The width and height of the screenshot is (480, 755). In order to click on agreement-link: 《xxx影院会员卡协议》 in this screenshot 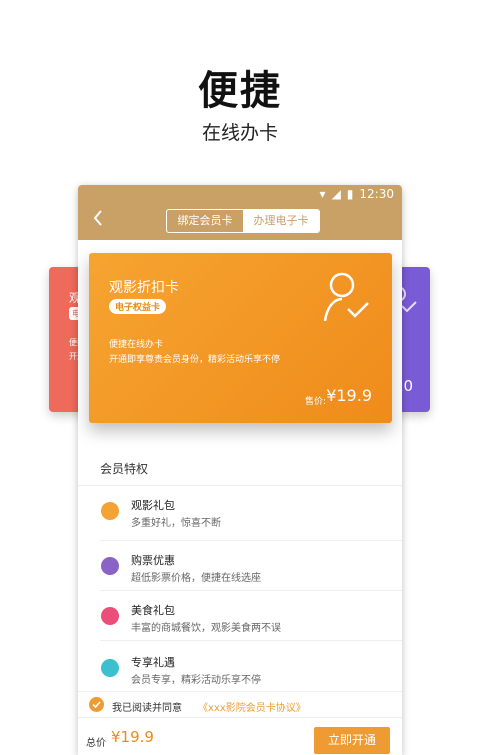, I will do `click(252, 706)`.